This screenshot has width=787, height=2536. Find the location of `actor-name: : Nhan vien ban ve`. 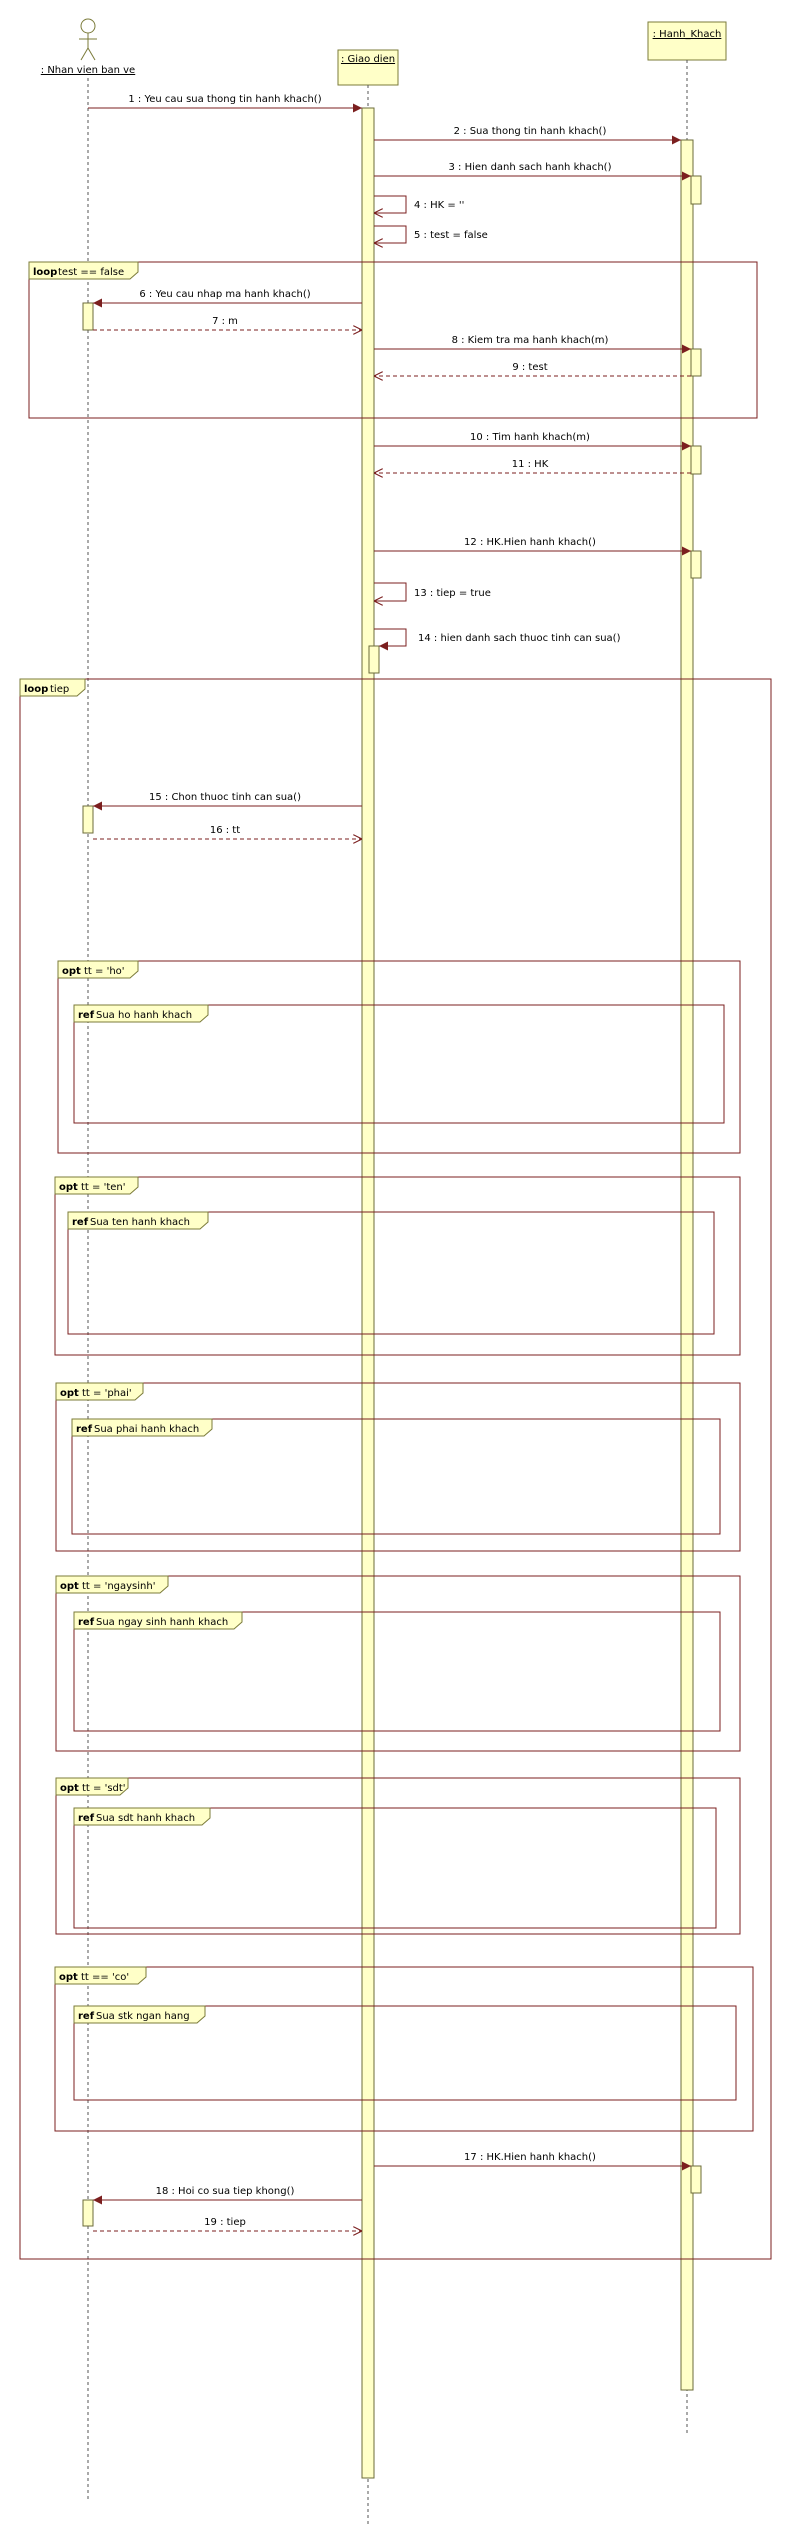

actor-name: : Nhan vien ban ve is located at coordinates (88, 70).